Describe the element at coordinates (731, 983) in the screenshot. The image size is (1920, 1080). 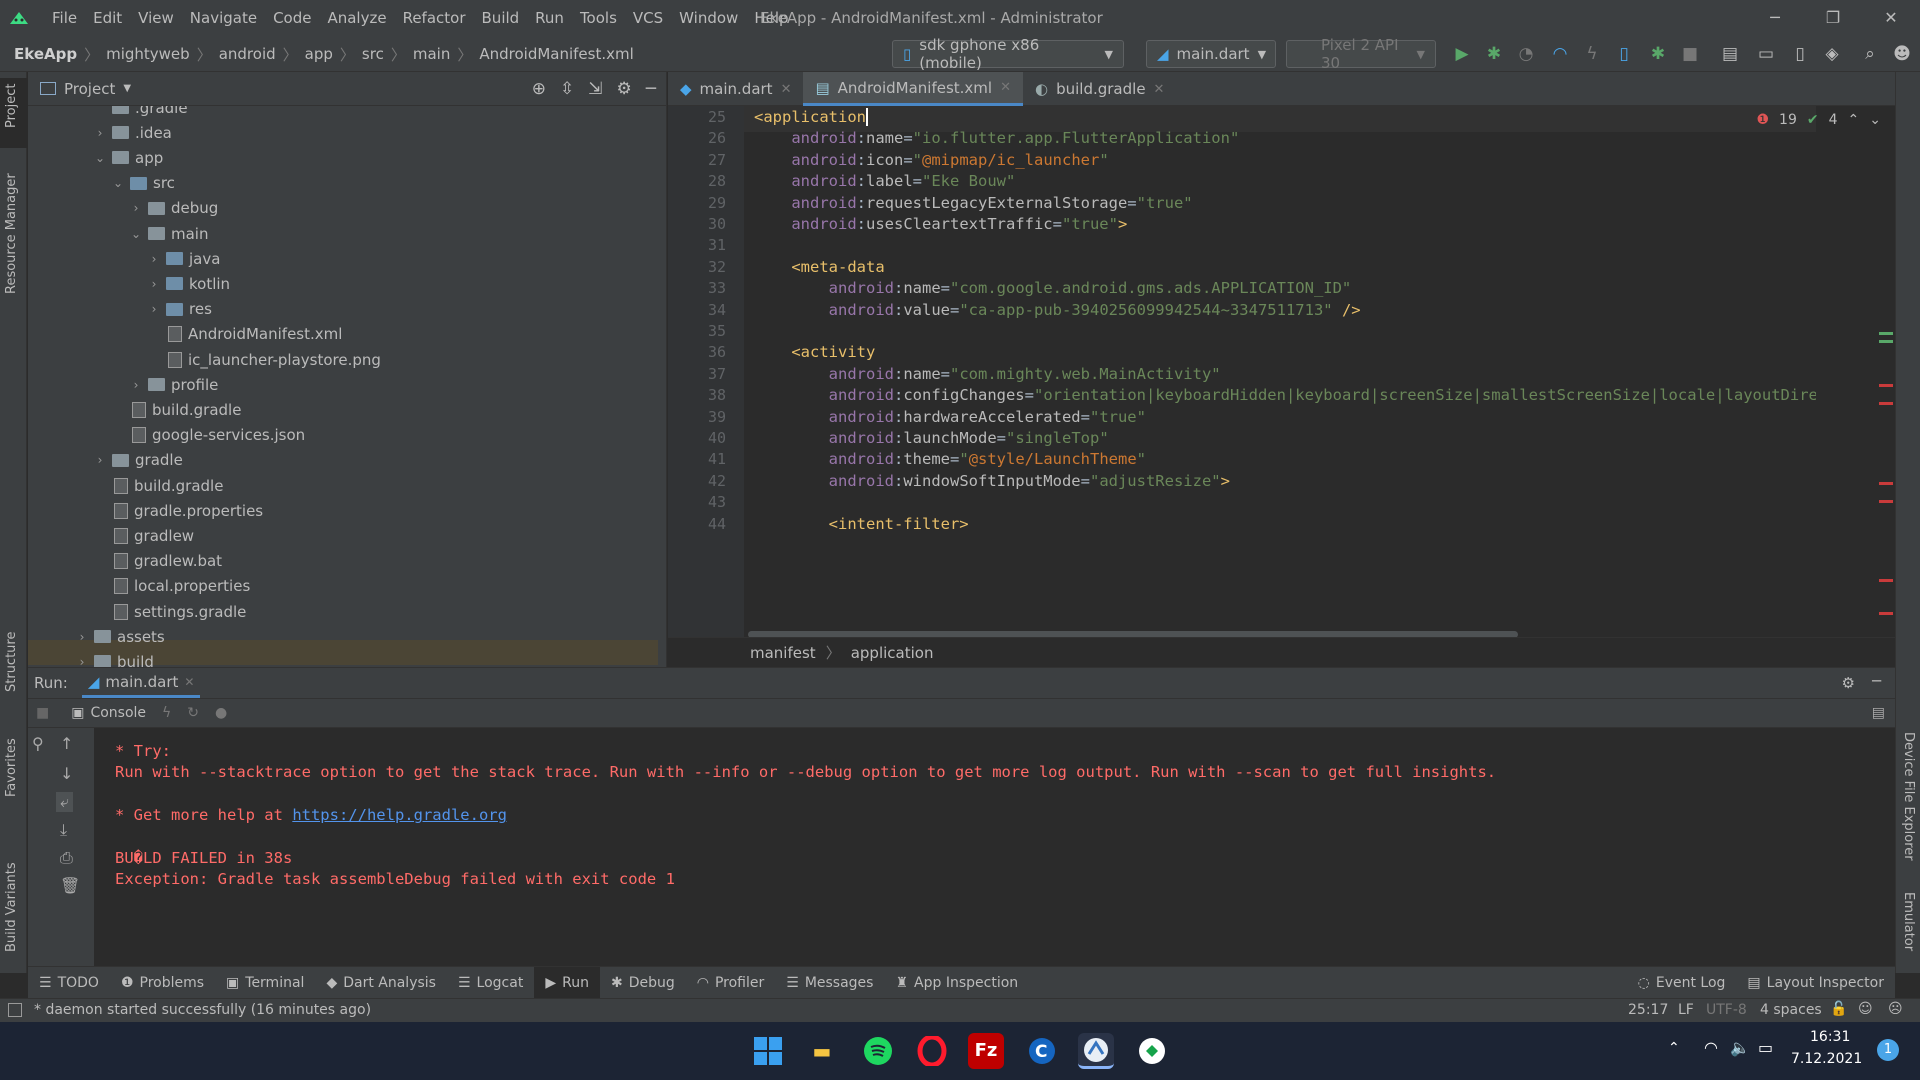
I see `tool-profiler: ◠ Profiler` at that location.